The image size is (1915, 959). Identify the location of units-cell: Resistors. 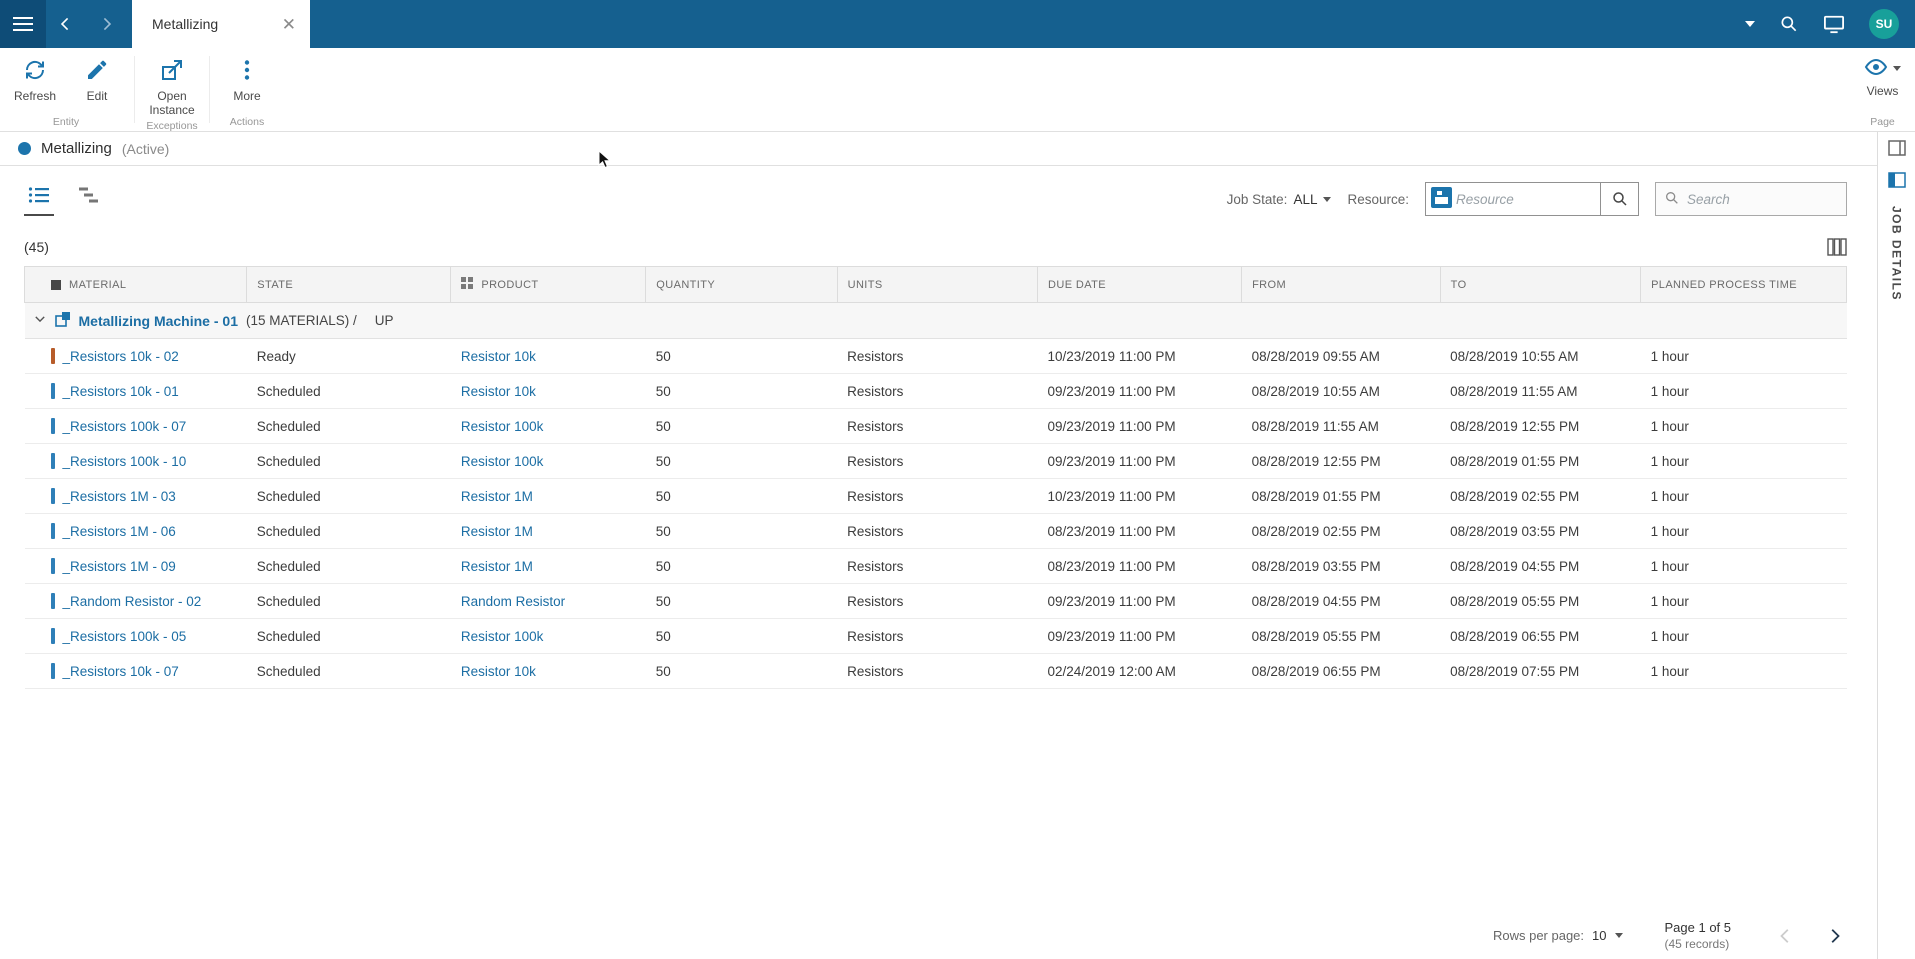
(937, 531).